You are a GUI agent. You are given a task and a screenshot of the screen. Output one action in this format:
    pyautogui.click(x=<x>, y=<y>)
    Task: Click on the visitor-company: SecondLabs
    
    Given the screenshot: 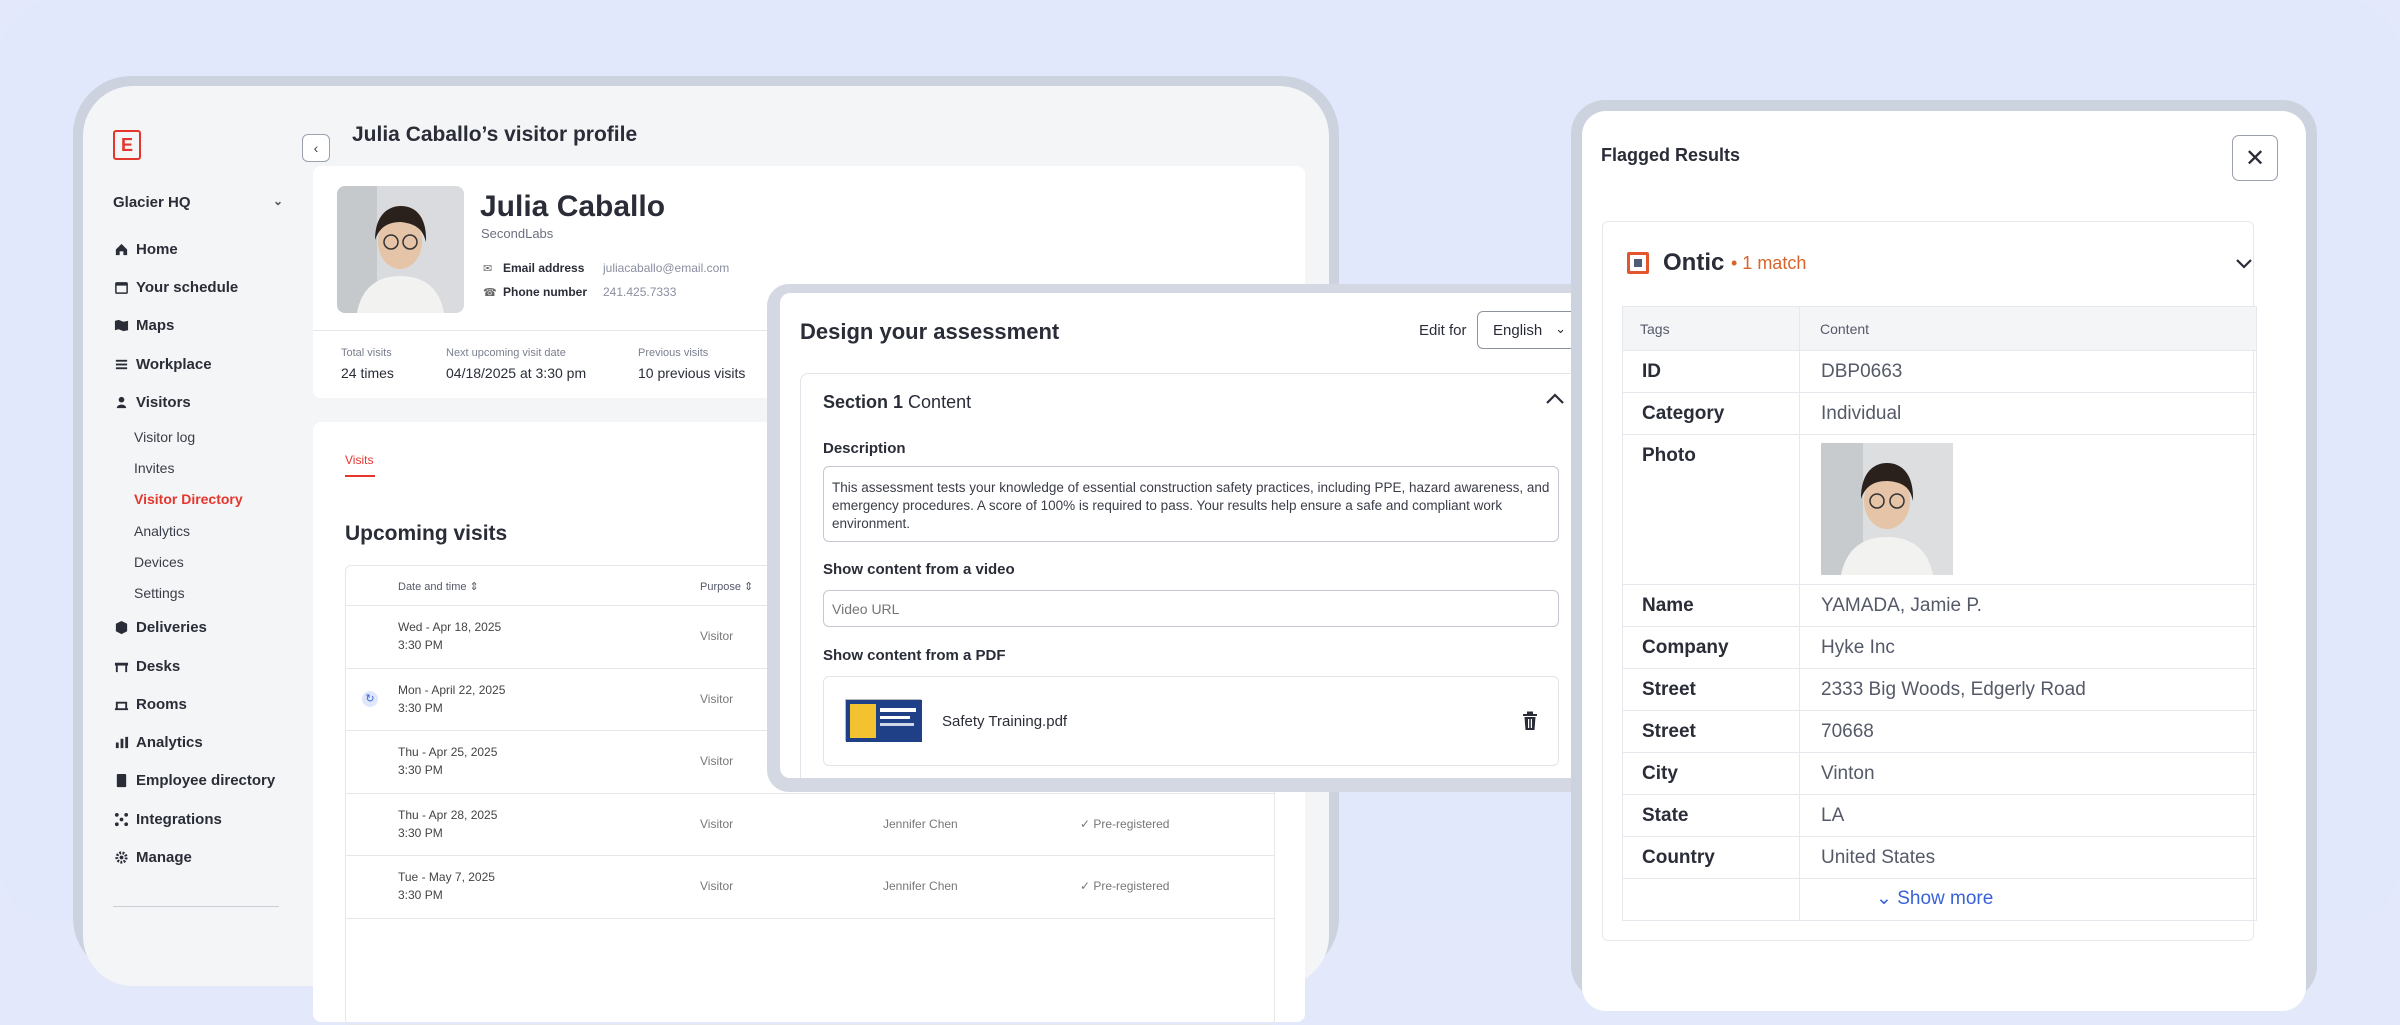 What is the action you would take?
    pyautogui.click(x=517, y=233)
    